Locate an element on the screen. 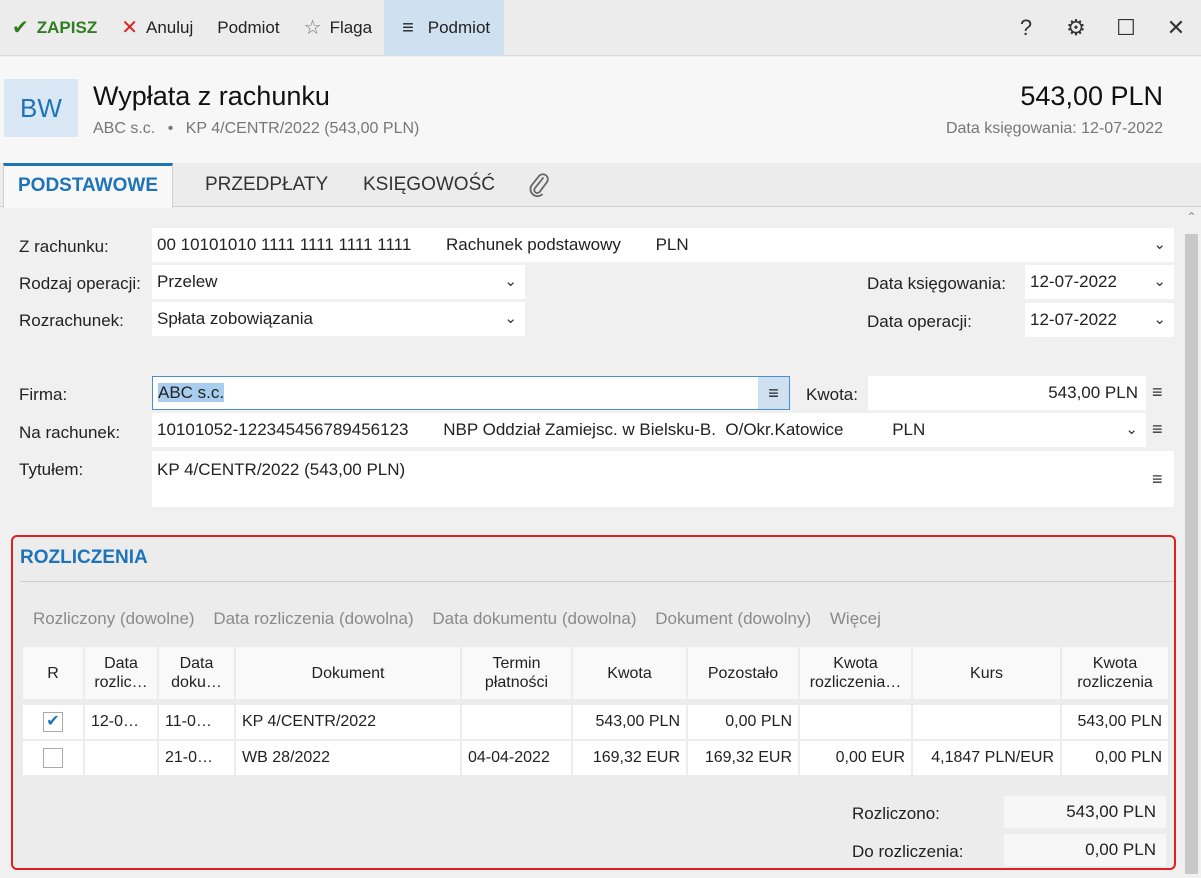  page-title: Wypłata z rachunku is located at coordinates (211, 96).